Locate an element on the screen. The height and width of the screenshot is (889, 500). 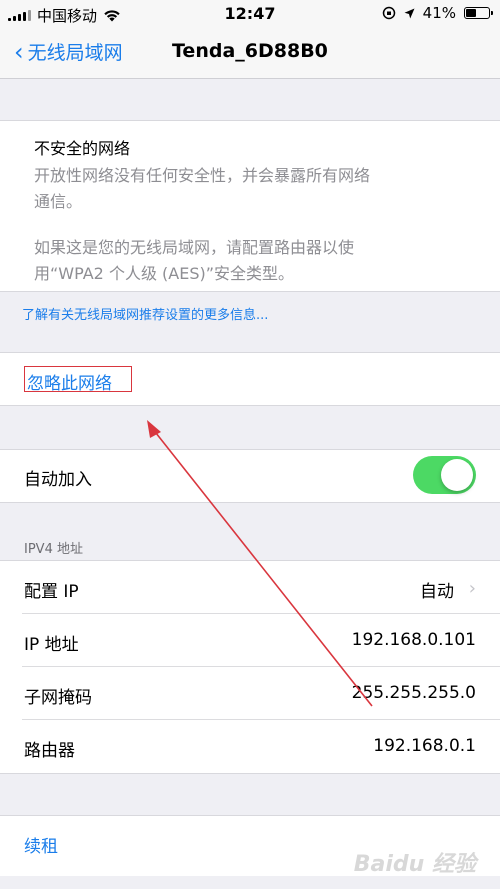
subnet-mask-label: 子网掩码 is located at coordinates (58, 698).